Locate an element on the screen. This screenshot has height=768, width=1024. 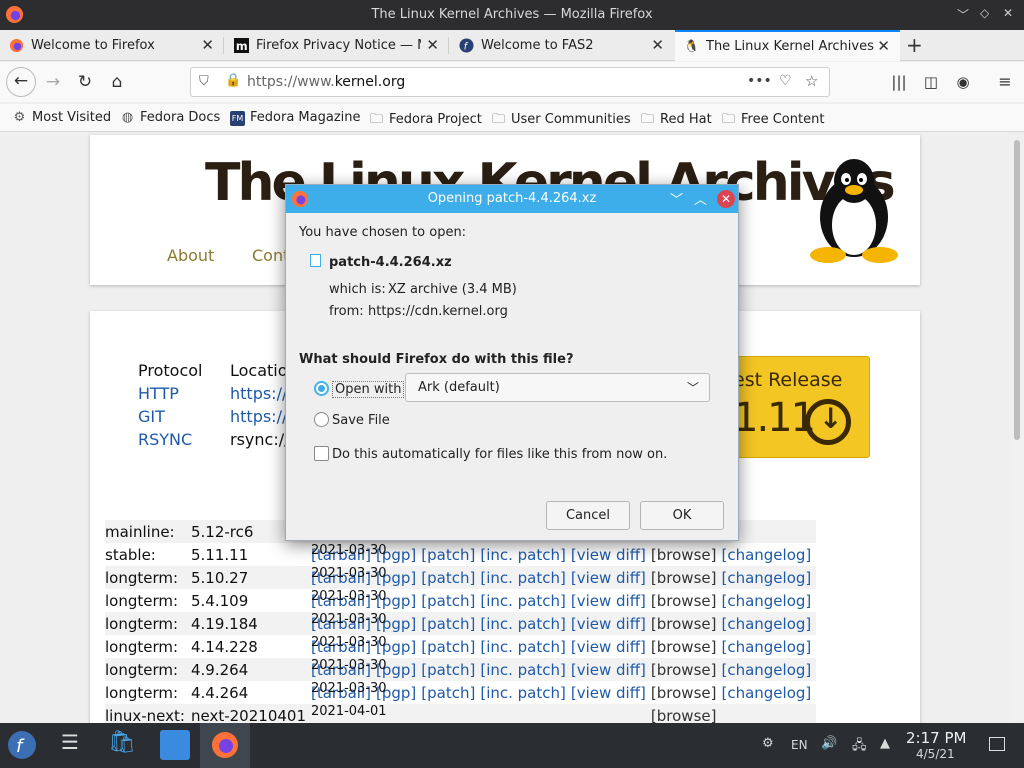
page-actions-icon: ••• is located at coordinates (759, 81).